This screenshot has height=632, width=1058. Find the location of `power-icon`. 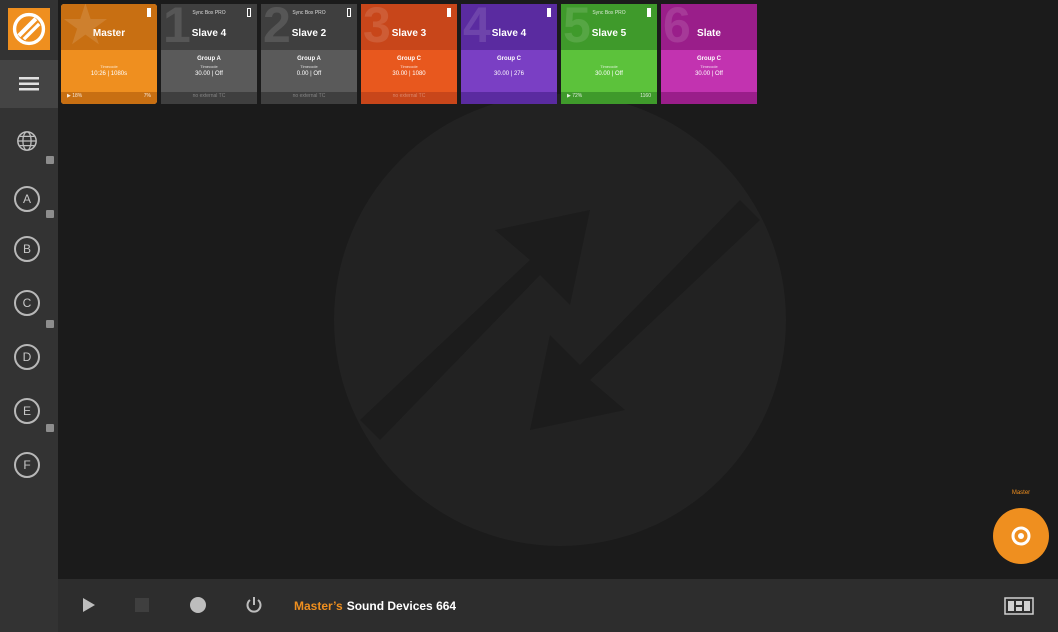

power-icon is located at coordinates (254, 605).